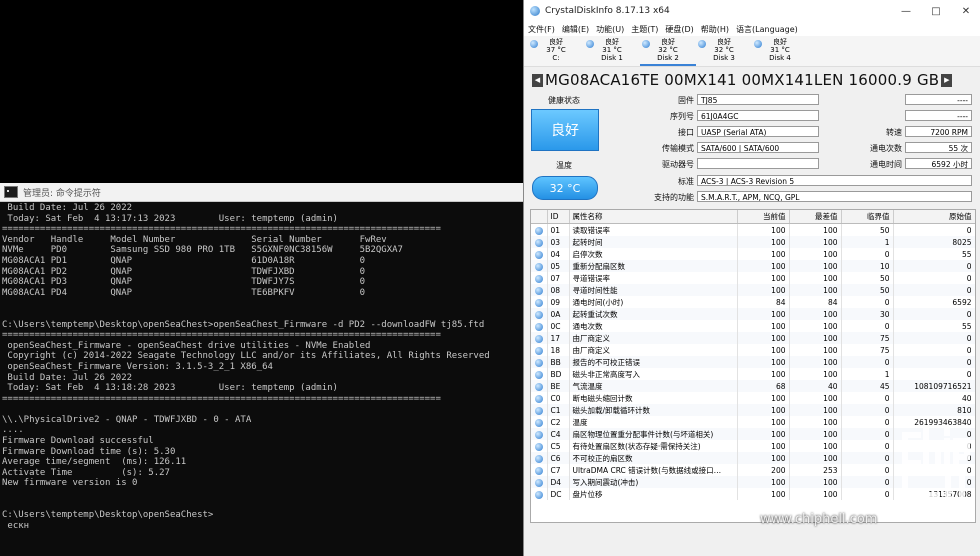 The height and width of the screenshot is (556, 980). I want to click on next-disk-button: ▶, so click(947, 80).